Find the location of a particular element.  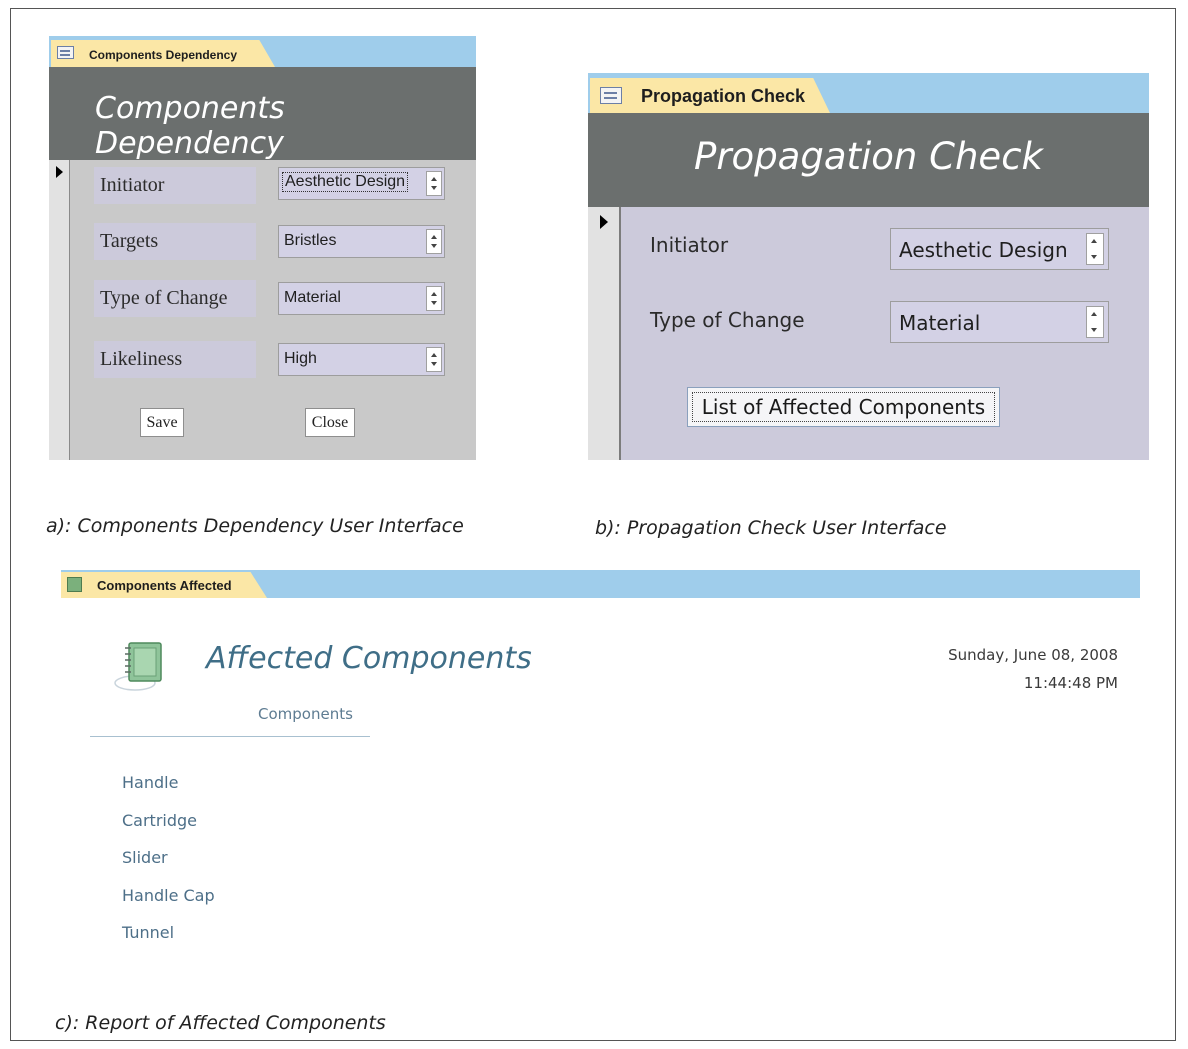

form-header: Propagation Check is located at coordinates (868, 160).